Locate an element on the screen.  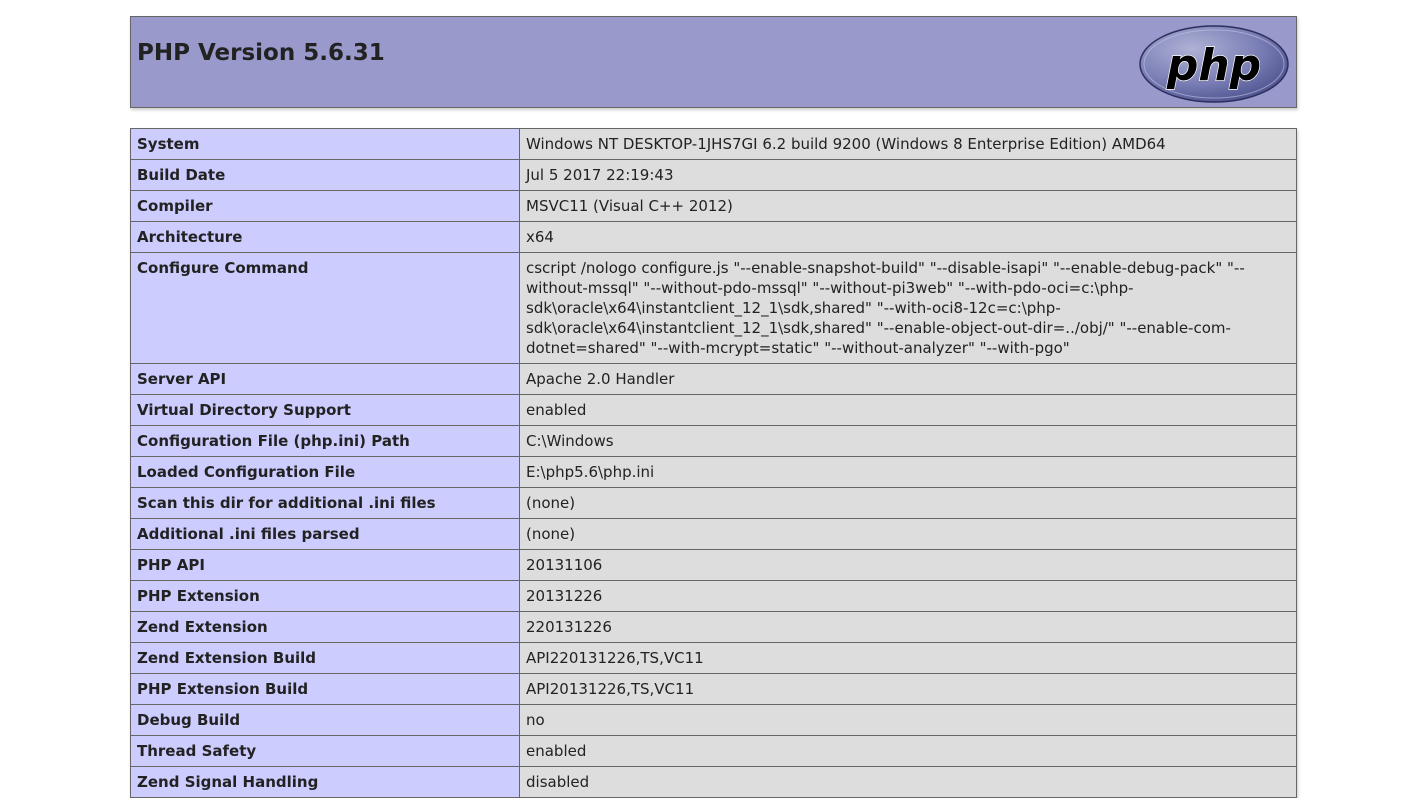
table-row: Server API Apache 2.0 Handler is located at coordinates (713, 379).